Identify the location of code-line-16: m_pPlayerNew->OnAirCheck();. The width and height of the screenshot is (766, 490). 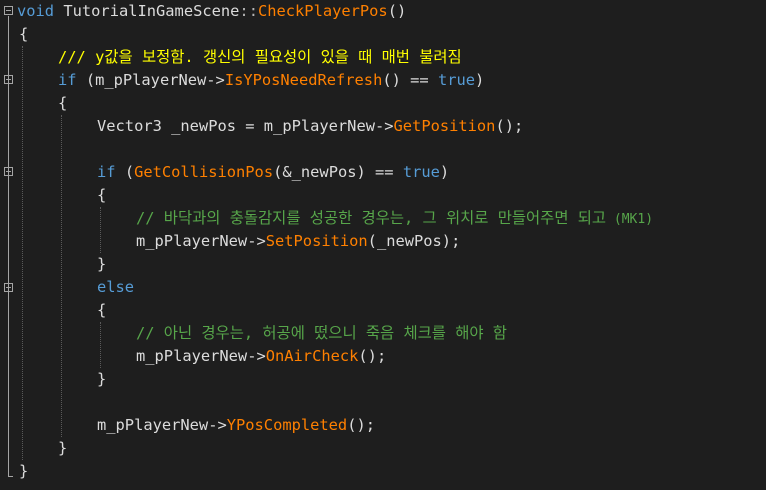
(383, 356).